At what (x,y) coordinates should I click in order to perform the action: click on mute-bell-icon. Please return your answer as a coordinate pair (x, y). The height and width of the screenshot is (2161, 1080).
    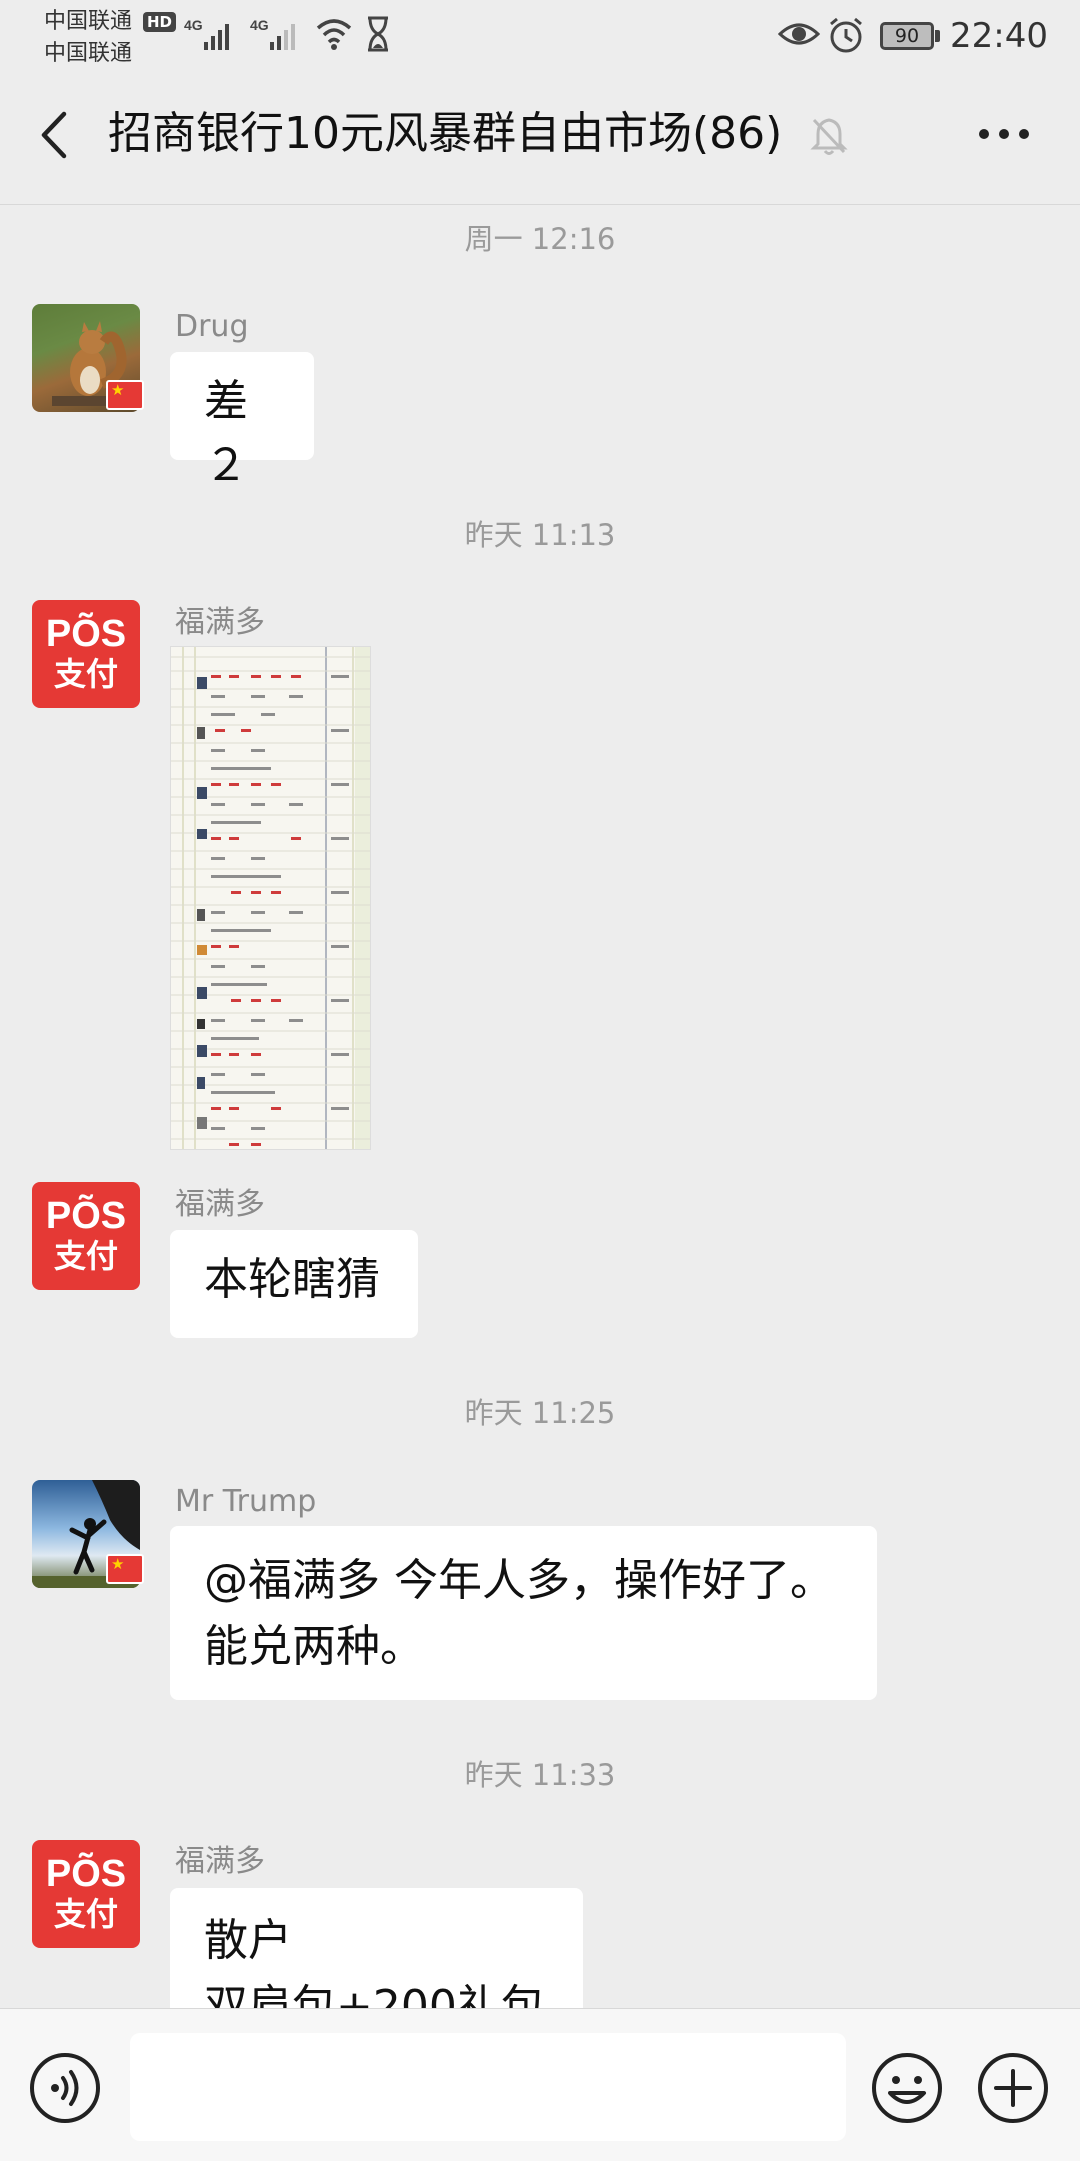
    Looking at the image, I should click on (829, 136).